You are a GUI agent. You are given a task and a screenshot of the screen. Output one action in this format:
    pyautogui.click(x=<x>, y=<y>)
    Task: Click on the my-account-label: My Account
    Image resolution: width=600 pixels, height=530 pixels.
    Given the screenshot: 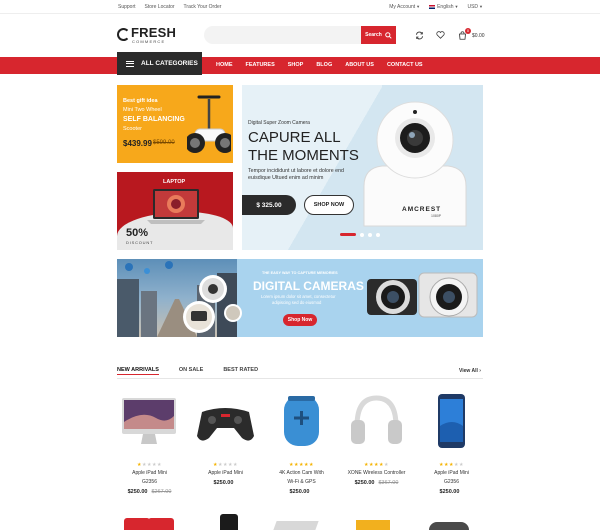 What is the action you would take?
    pyautogui.click(x=402, y=7)
    